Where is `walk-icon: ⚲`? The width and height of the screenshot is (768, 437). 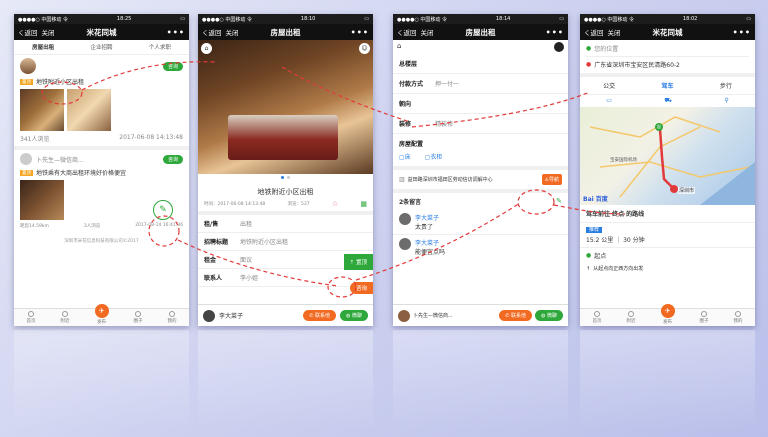
walk-icon: ⚲ is located at coordinates (726, 101).